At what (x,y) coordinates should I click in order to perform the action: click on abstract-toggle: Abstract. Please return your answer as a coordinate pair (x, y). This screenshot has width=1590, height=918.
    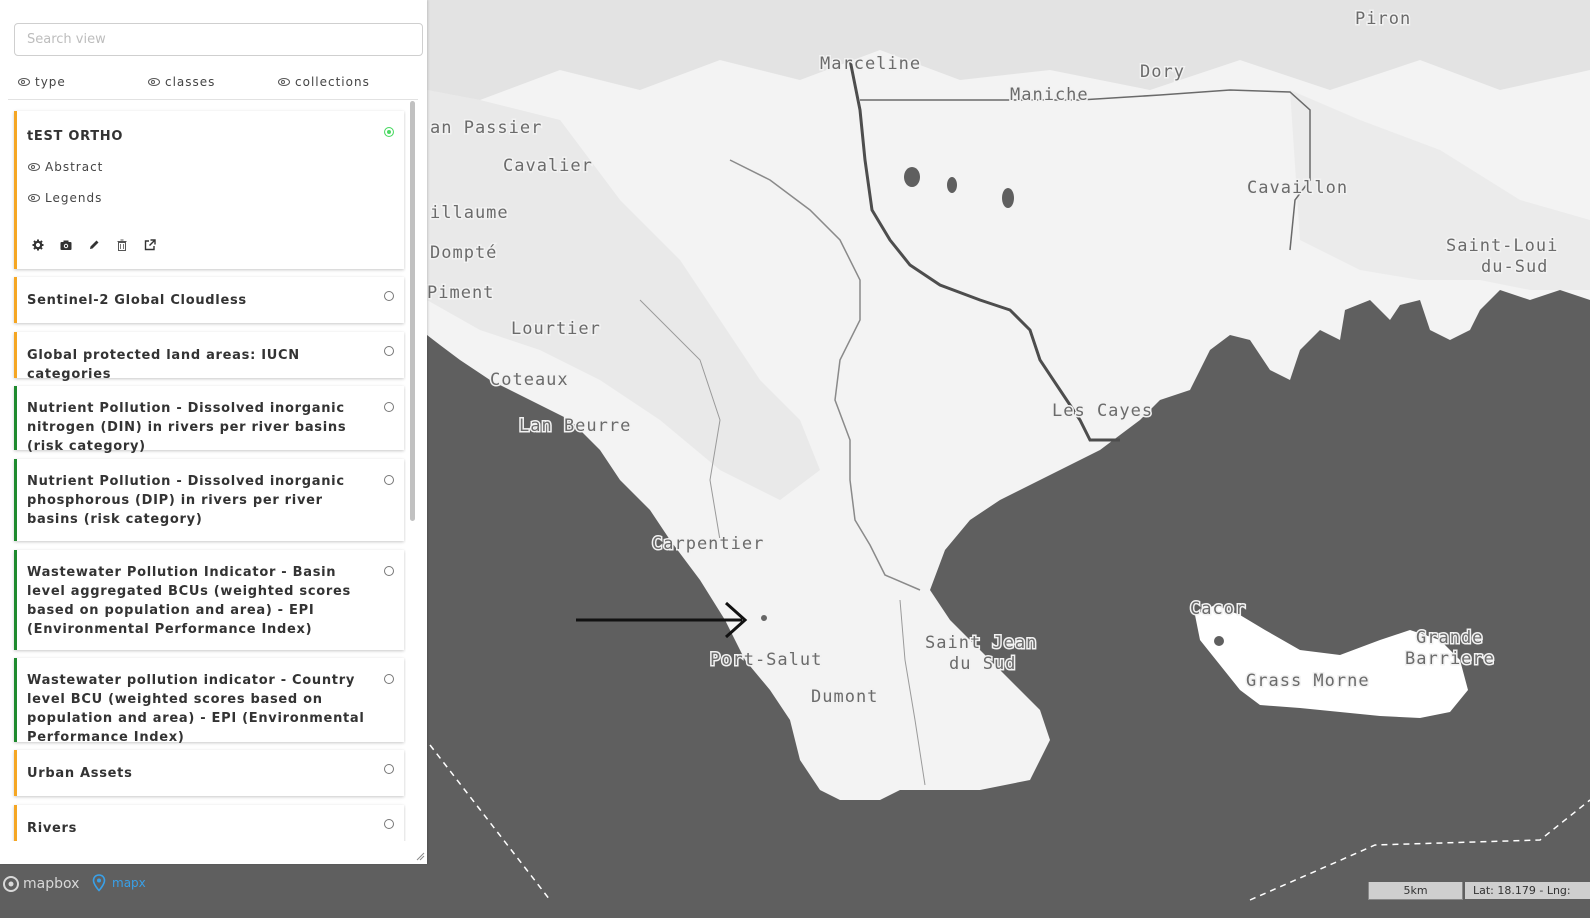
    Looking at the image, I should click on (65, 167).